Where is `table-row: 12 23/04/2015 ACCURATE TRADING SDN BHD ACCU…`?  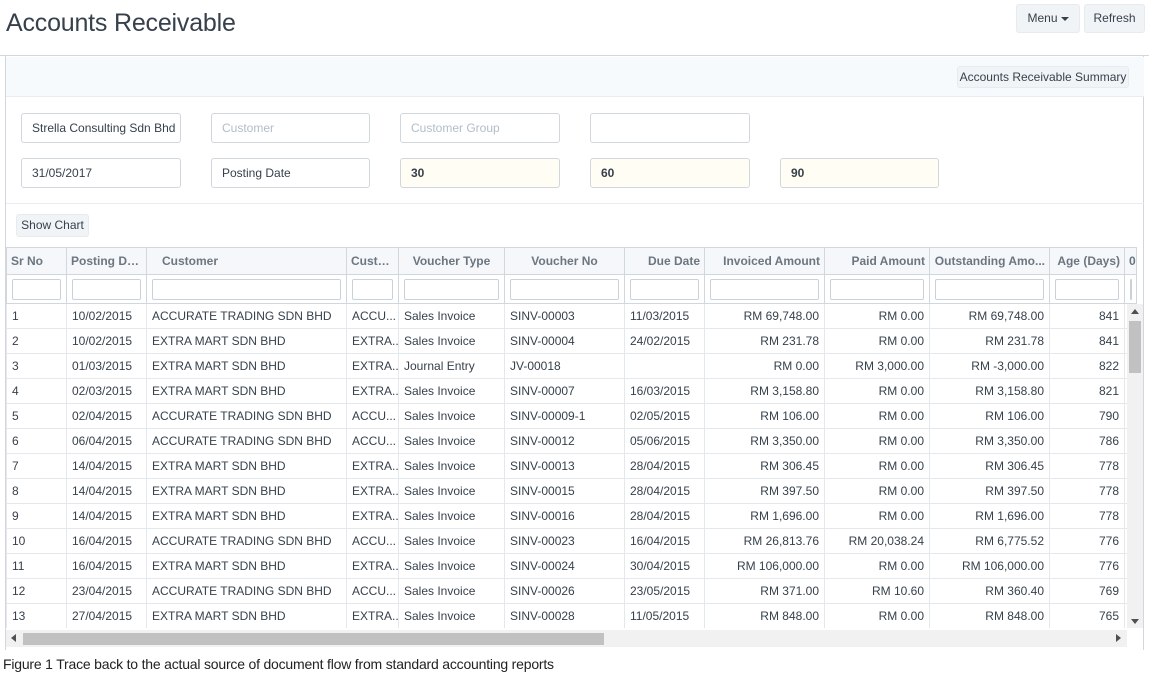 table-row: 12 23/04/2015 ACCURATE TRADING SDN BHD ACCU… is located at coordinates (571, 591).